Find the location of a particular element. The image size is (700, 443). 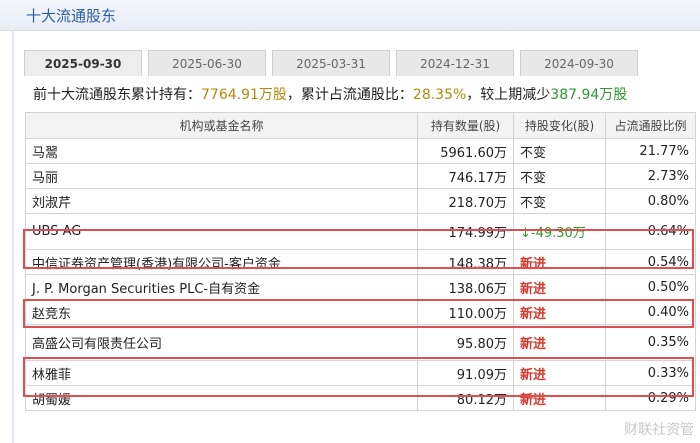

holder-name: 中信证券资产管理(香港)有限公司-客户资金 is located at coordinates (221, 262).